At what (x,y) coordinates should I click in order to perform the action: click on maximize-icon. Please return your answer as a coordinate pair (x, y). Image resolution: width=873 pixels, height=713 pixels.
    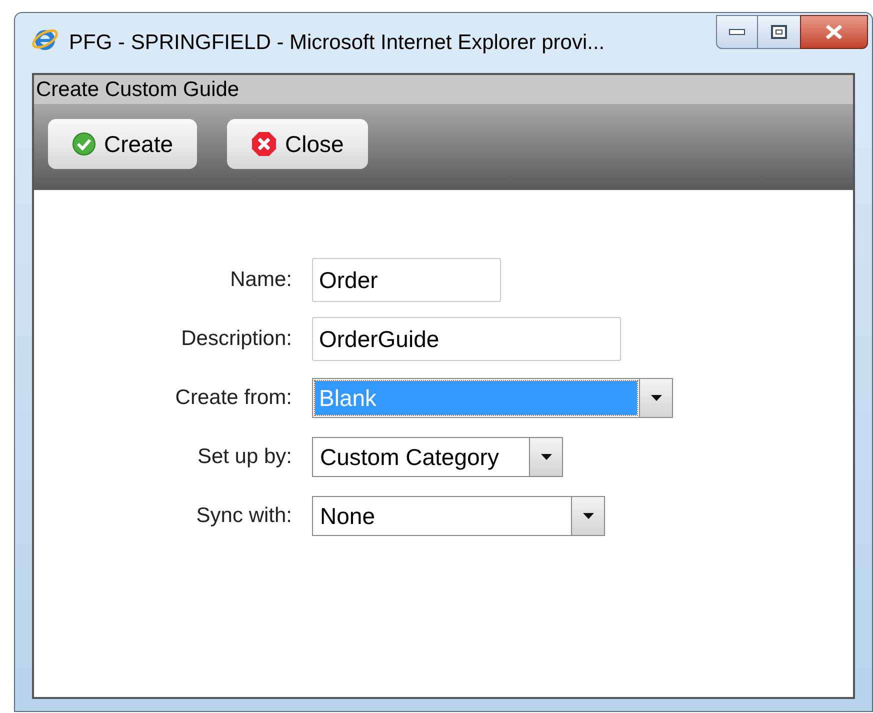
    Looking at the image, I should click on (779, 32).